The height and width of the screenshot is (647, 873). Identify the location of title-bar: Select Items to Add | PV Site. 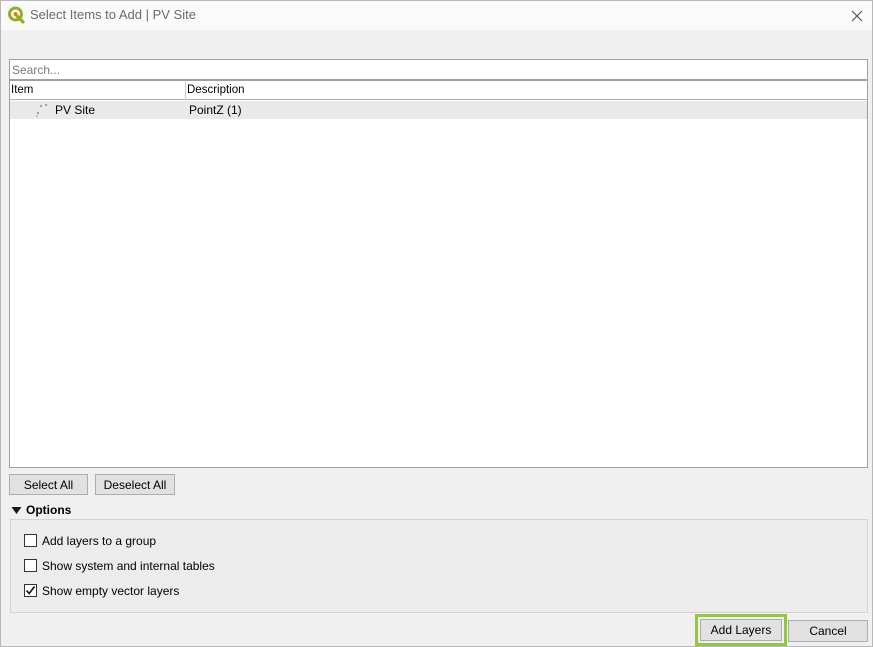
(436, 15).